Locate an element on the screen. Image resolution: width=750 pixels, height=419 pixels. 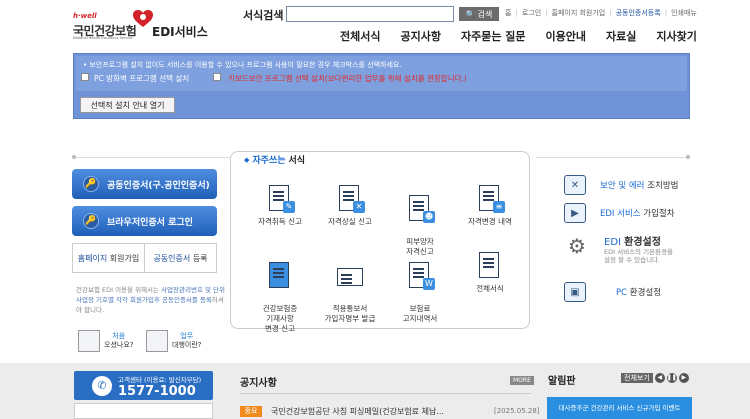
firewall-checkbox-label: PC 방화벽 프로그램 선택 설치 is located at coordinates (142, 78).